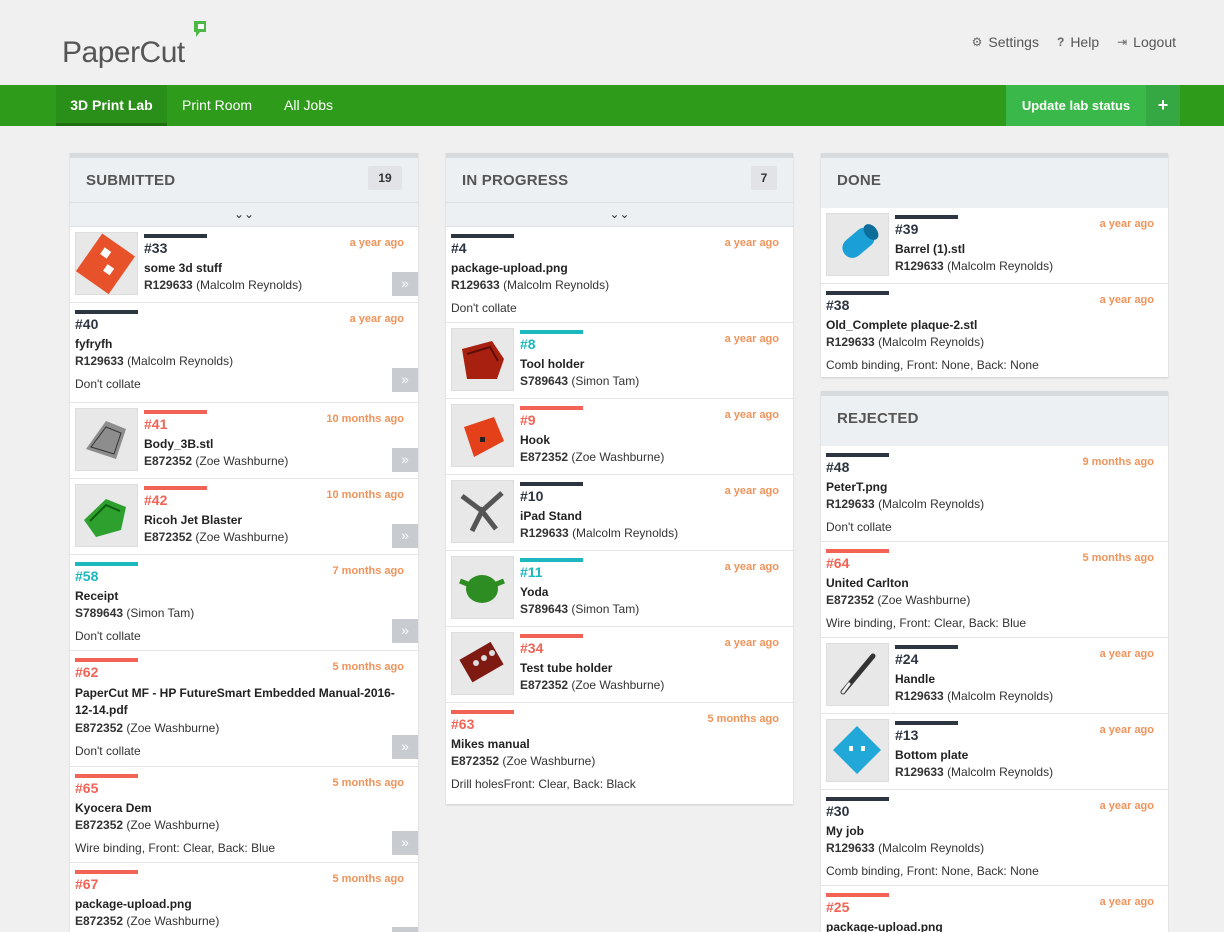  I want to click on settings-link: ⚙ Settings, so click(1005, 42).